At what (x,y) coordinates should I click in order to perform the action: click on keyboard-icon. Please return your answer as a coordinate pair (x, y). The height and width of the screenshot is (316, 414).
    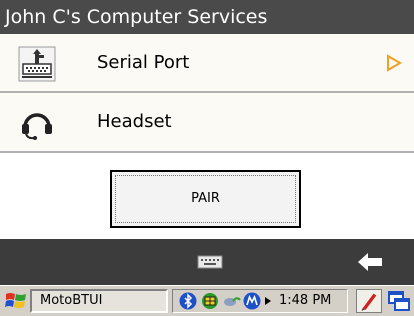
    Looking at the image, I should click on (210, 262).